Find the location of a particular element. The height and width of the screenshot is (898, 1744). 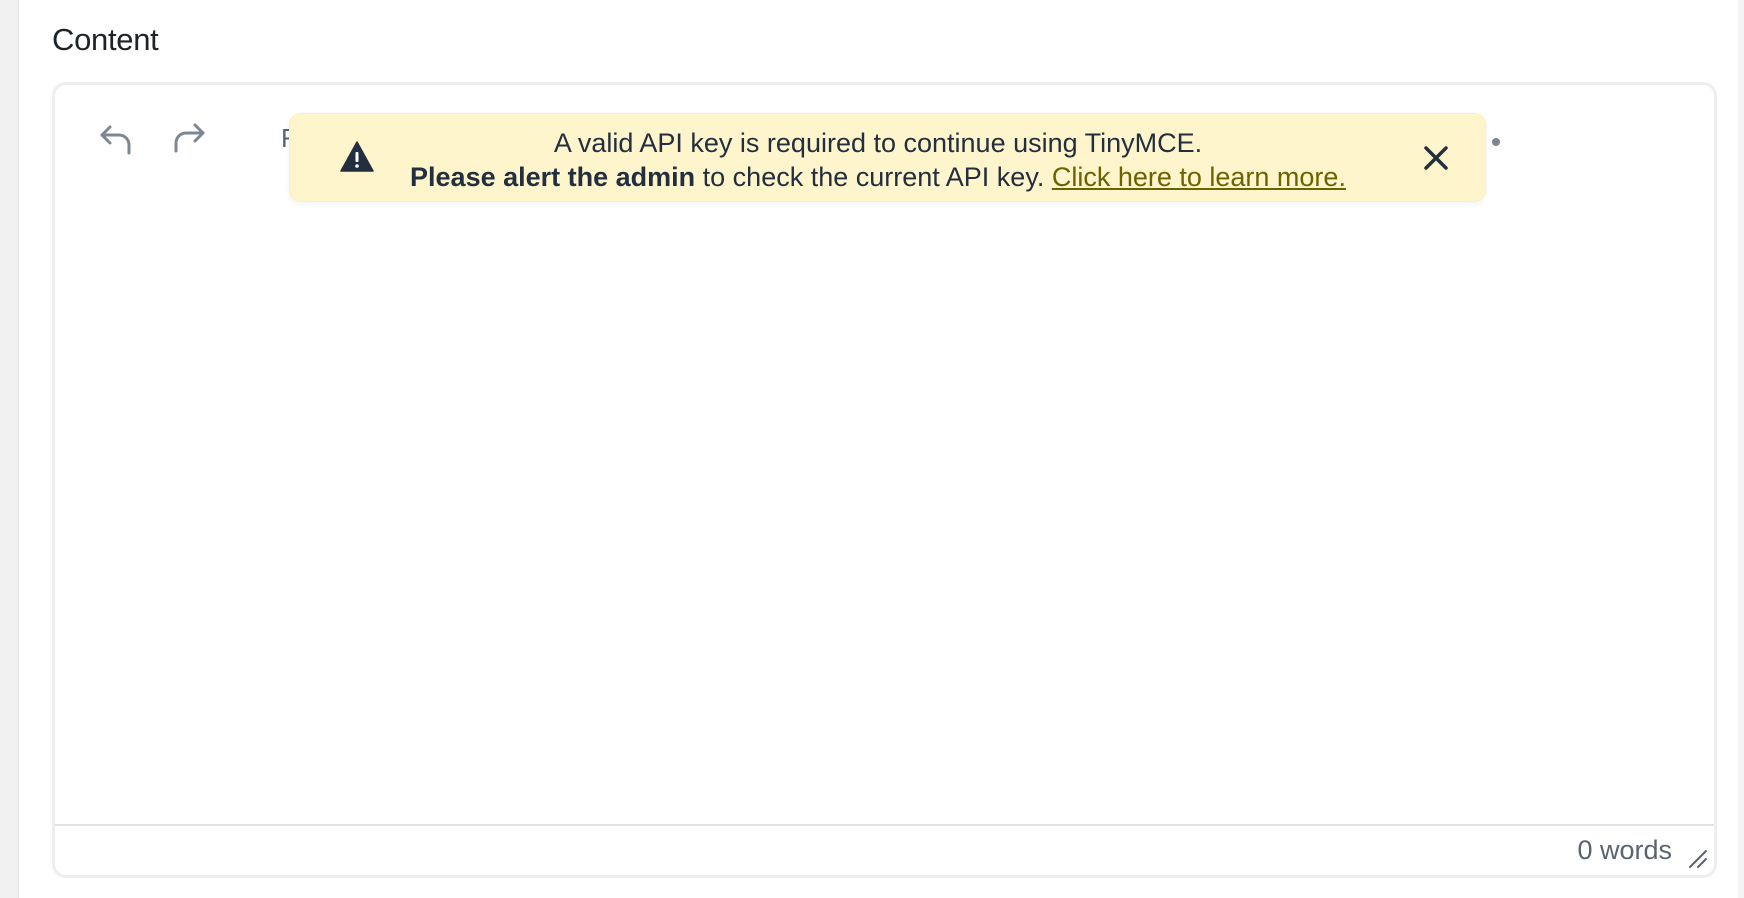

warning-icon is located at coordinates (357, 156).